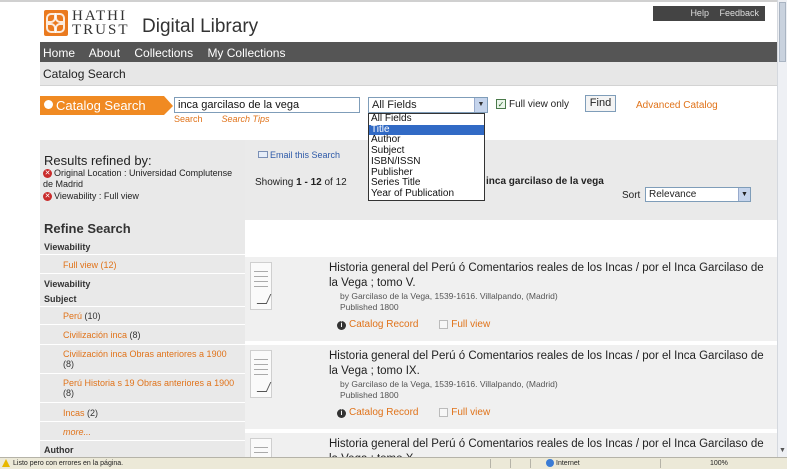 The width and height of the screenshot is (787, 469). I want to click on utility-links: Help Feedback, so click(709, 13).